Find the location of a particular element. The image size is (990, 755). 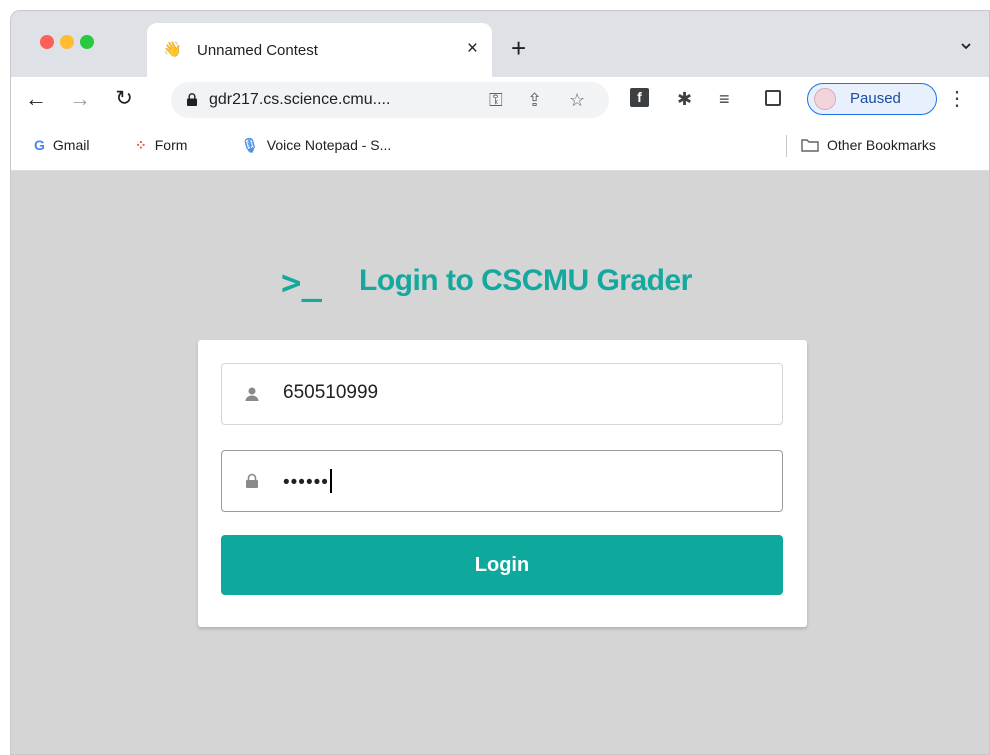

terminal-prompt-icon: >_ is located at coordinates (301, 283).